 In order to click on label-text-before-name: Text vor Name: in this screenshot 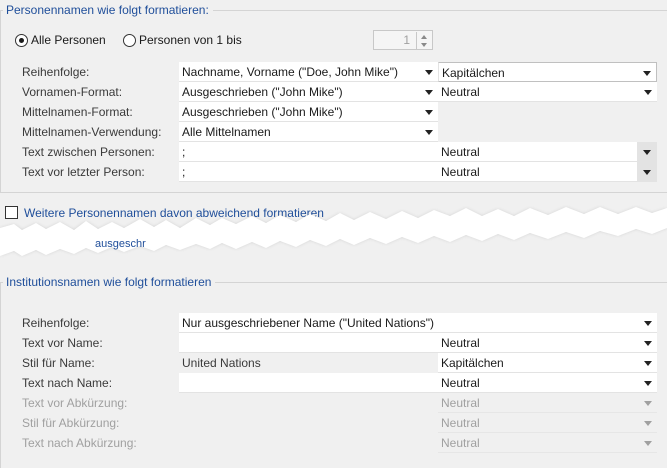, I will do `click(62, 343)`.